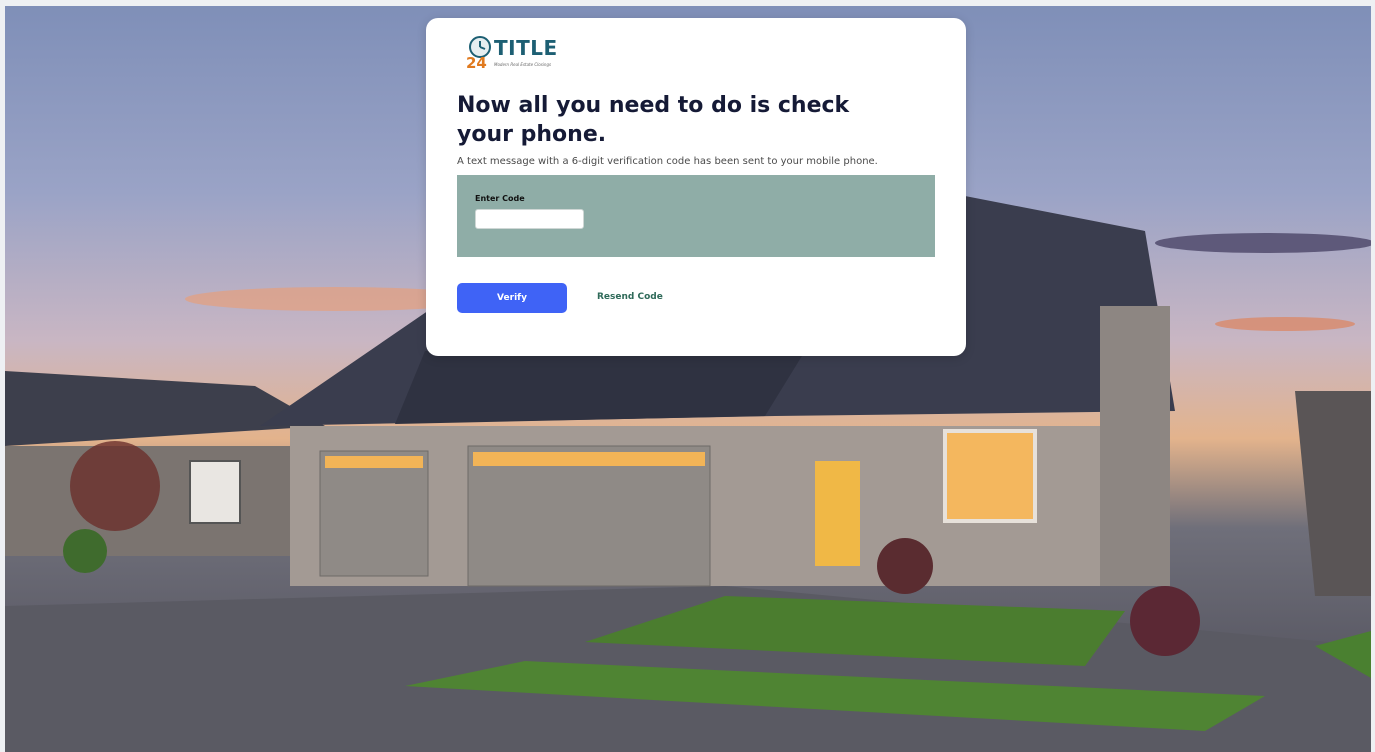  I want to click on code-entry-panel: Enter Code, so click(696, 216).